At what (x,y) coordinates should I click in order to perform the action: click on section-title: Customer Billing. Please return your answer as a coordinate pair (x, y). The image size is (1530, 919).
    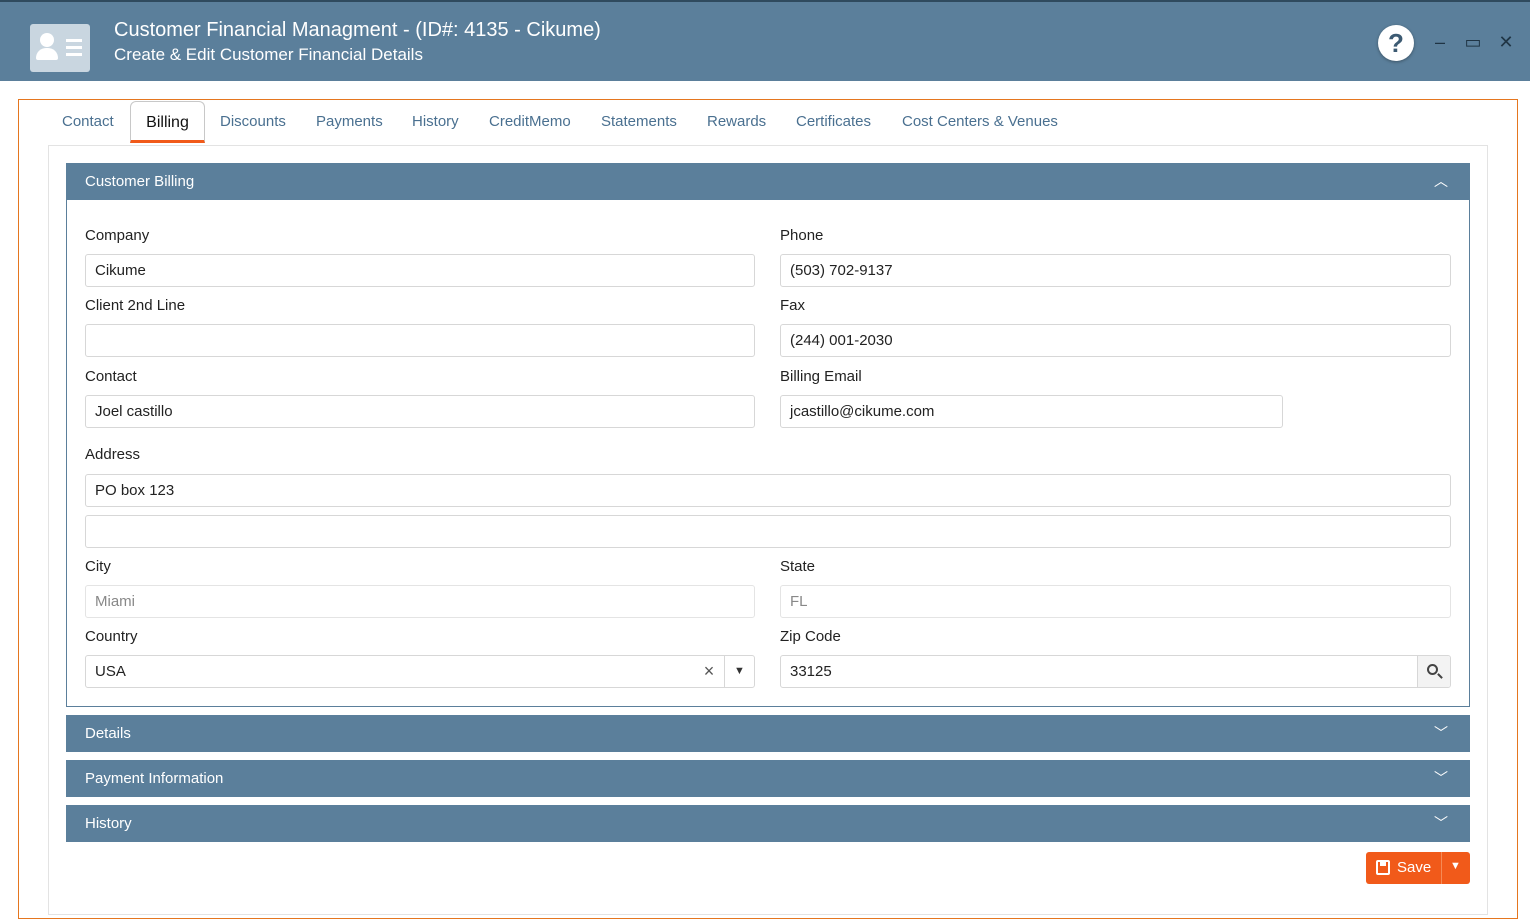
    Looking at the image, I should click on (140, 181).